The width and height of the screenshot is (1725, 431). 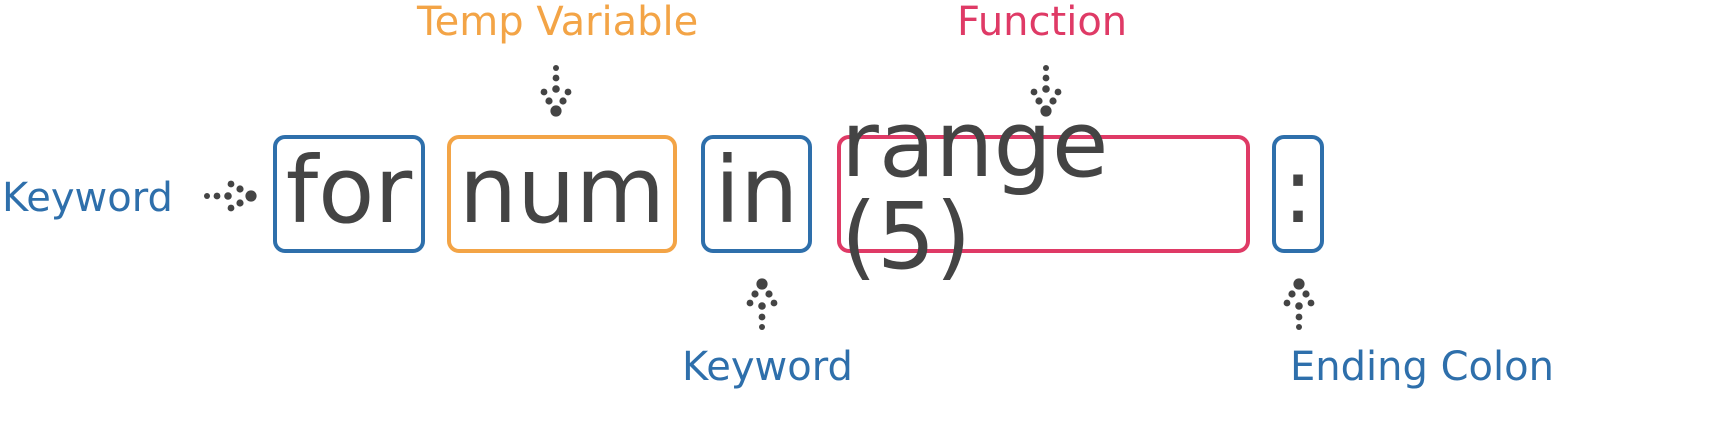 I want to click on label-keyword-left: Keyword, so click(x=87, y=198).